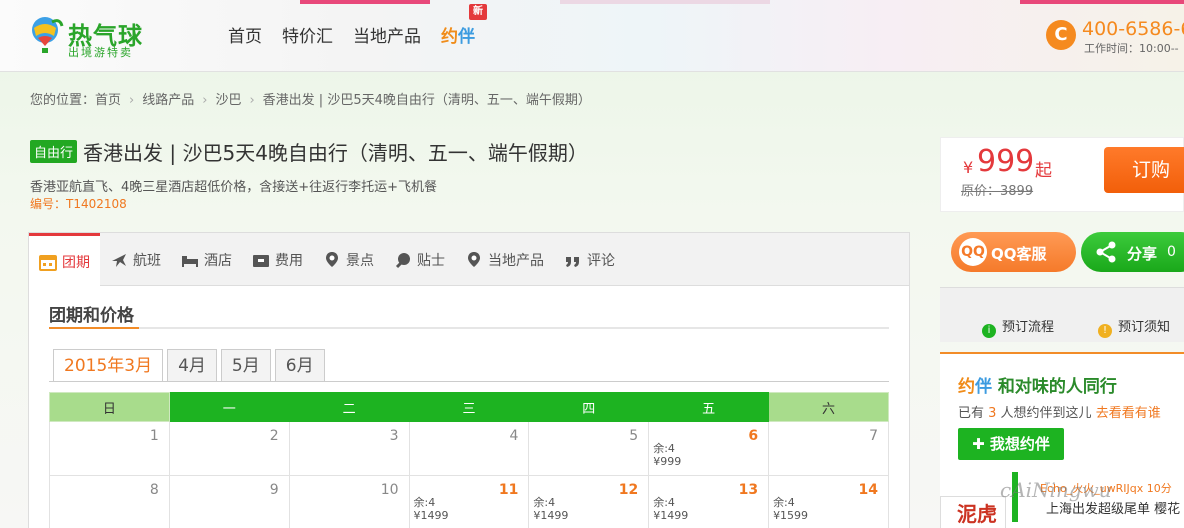 The image size is (1184, 528). I want to click on booking-notes-label: 预订须知, so click(1144, 327).